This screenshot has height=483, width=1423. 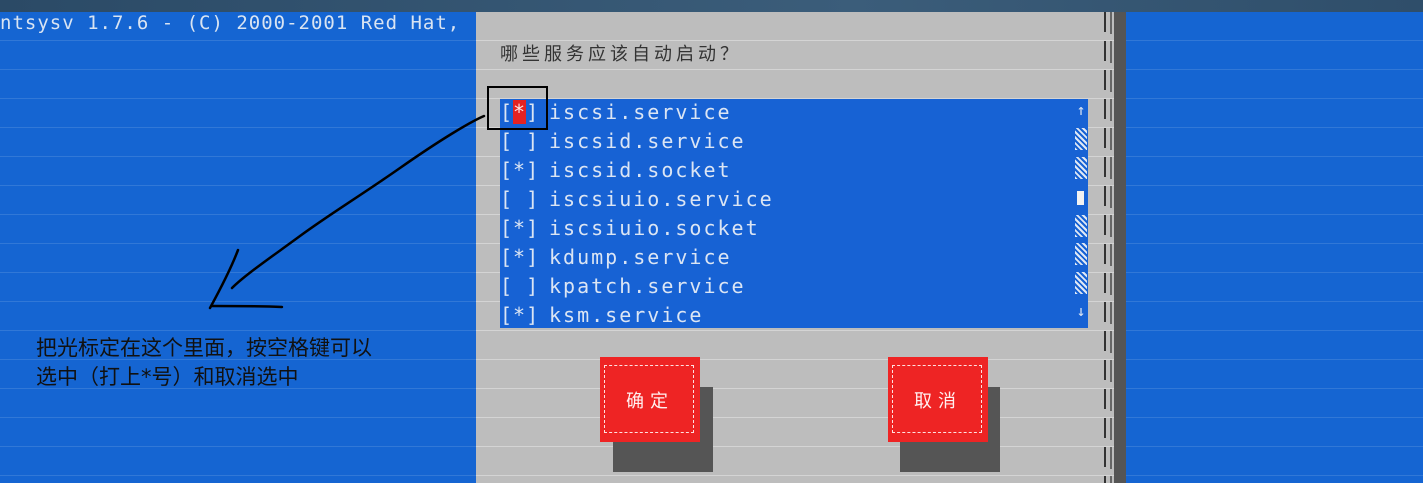 I want to click on annotation-line-1: 把光标定在这个里面，按空格键可以, so click(x=204, y=348).